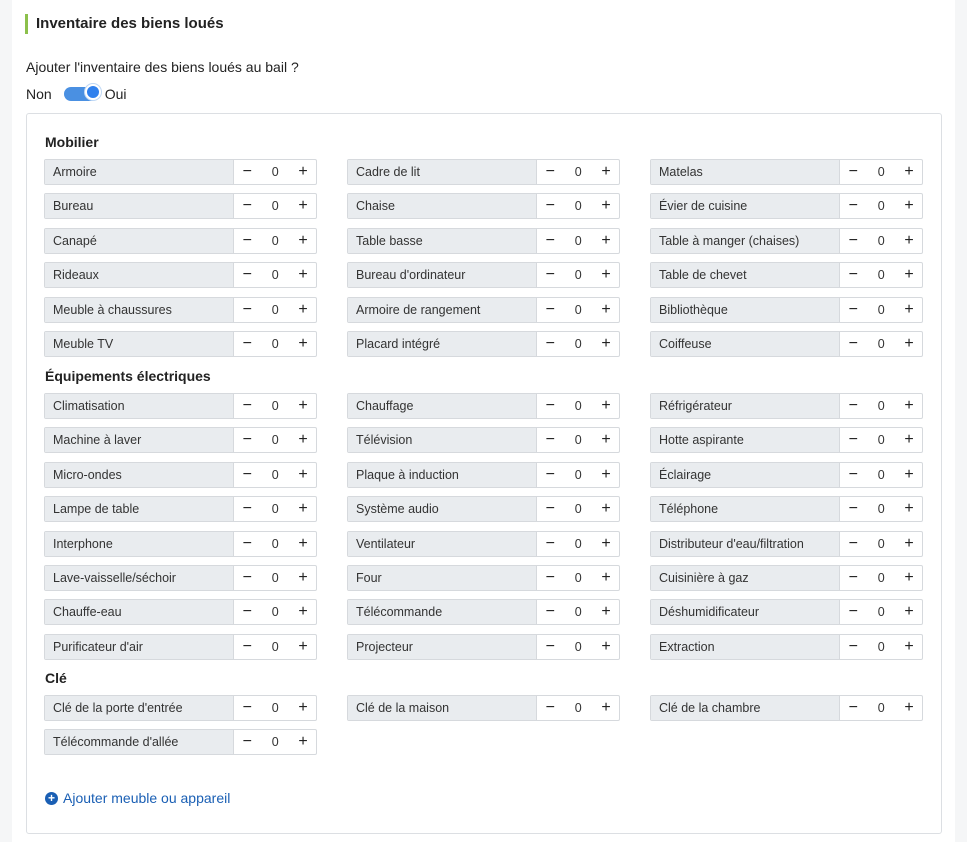 Image resolution: width=967 pixels, height=842 pixels. Describe the element at coordinates (92, 92) in the screenshot. I see `toggle-knob` at that location.